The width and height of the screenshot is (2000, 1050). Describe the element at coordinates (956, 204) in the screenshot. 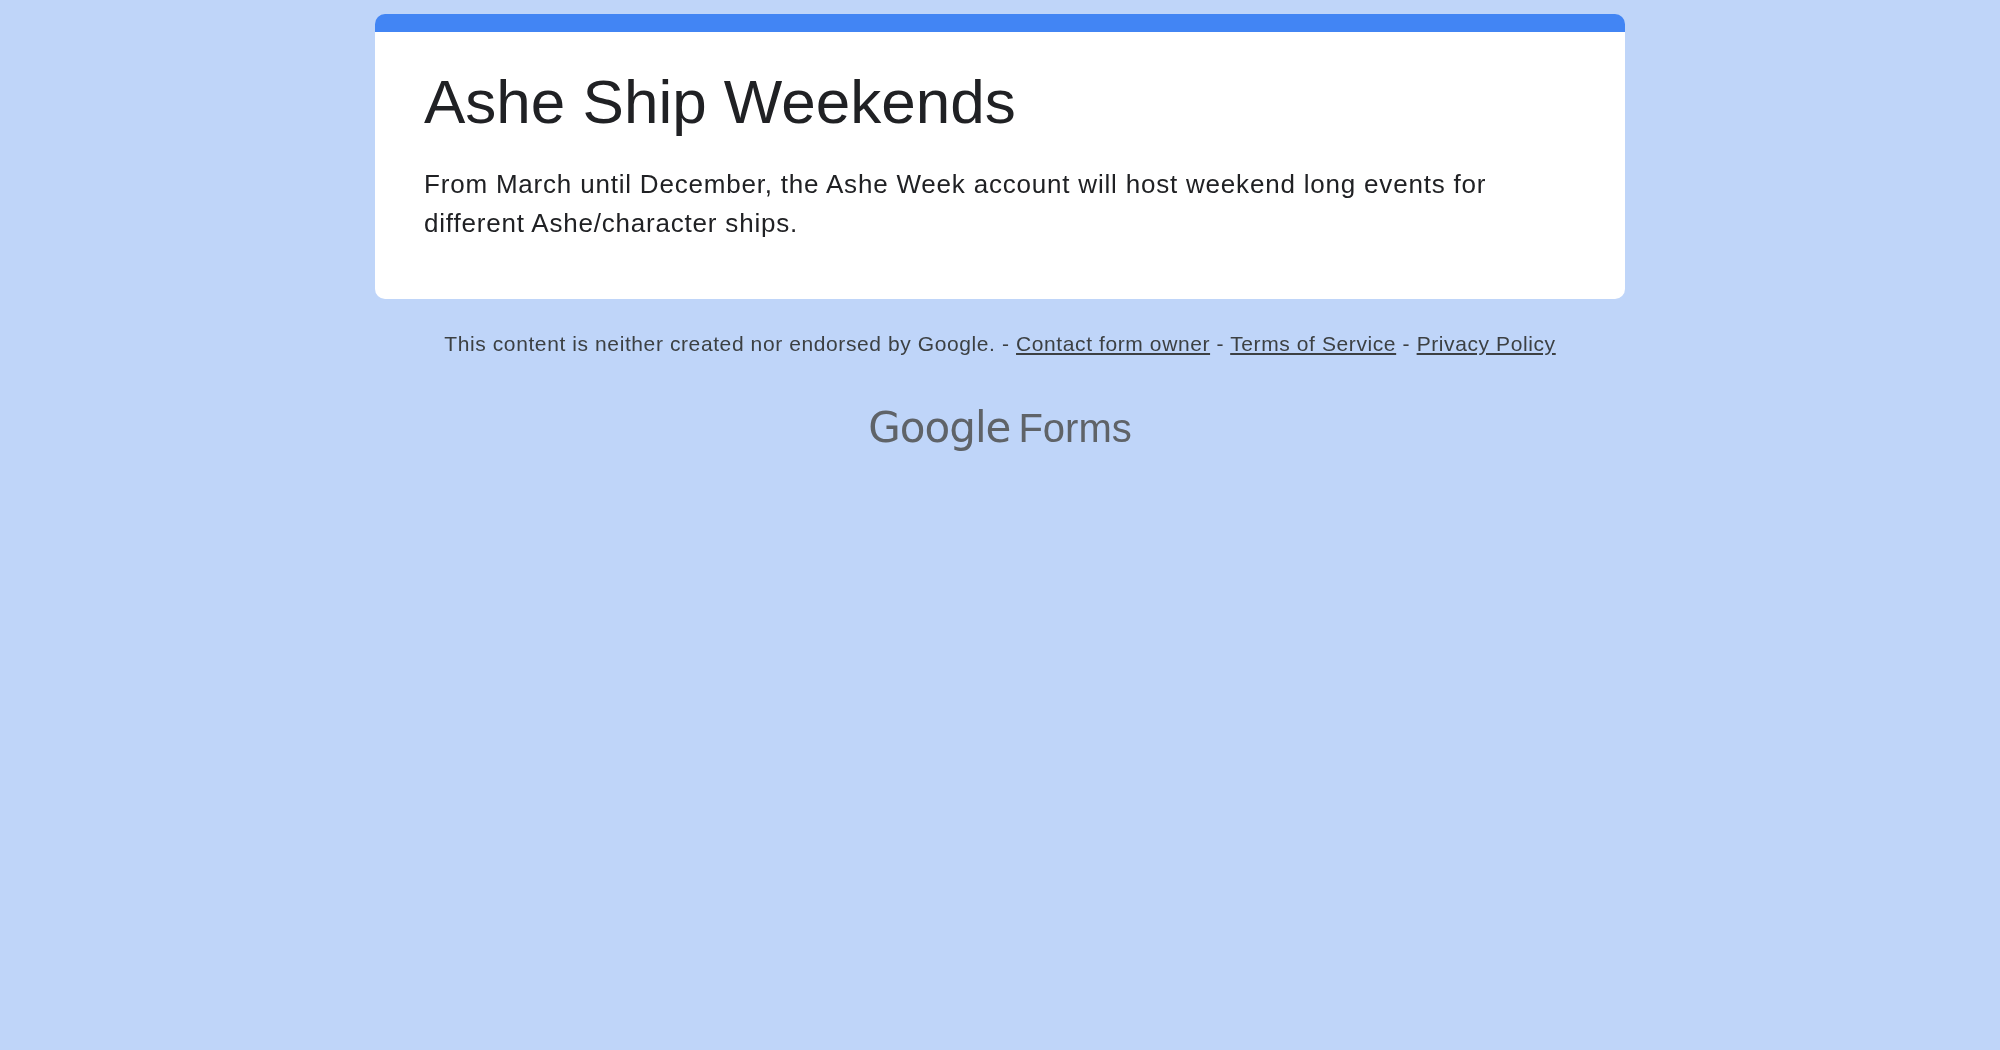

I see `form-description: From March until December, the Ashe Week account will host weekend long events for different Ashe/character ships.` at that location.